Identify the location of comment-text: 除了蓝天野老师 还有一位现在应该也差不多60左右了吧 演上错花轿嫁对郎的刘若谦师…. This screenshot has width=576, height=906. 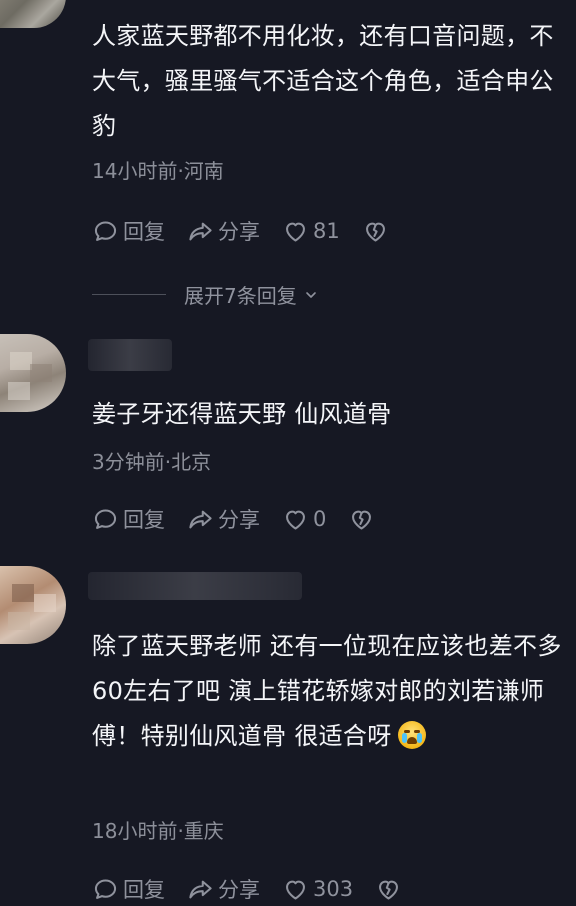
(327, 691).